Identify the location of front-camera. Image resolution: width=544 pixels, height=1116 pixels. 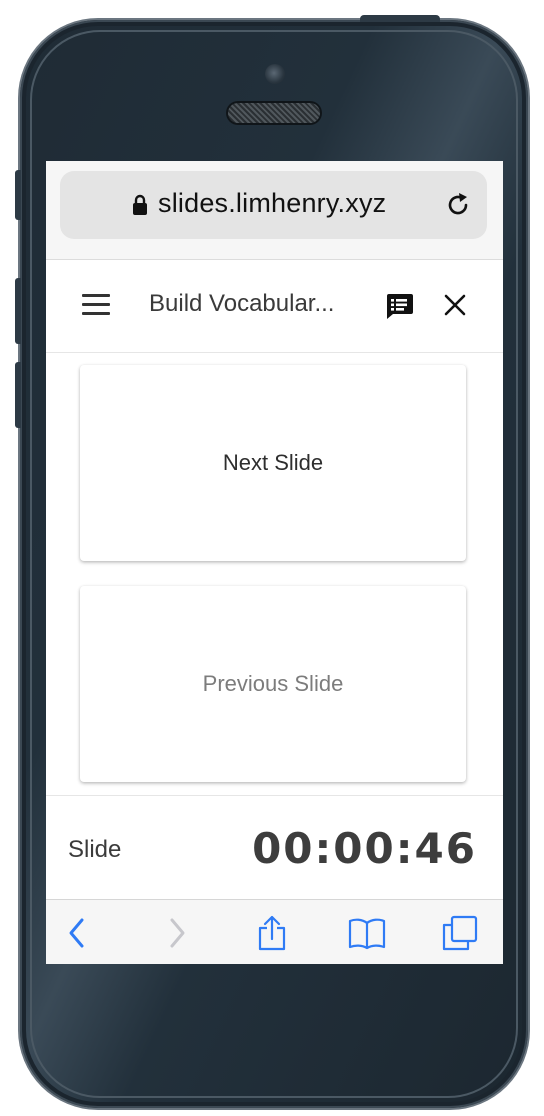
(275, 74).